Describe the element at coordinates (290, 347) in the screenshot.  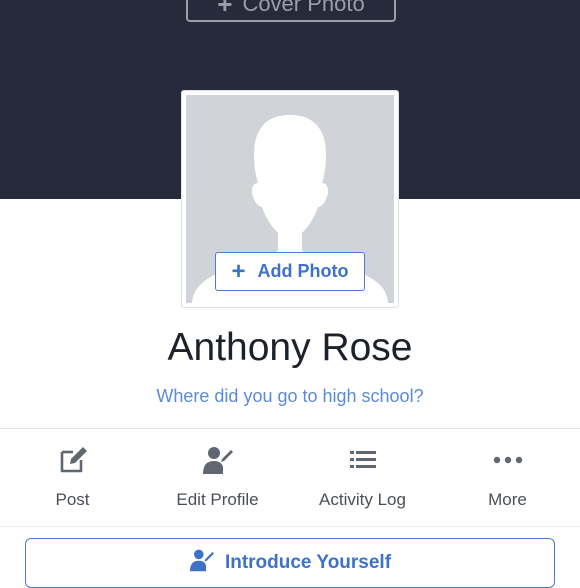
I see `profile-name: Anthony Rose` at that location.